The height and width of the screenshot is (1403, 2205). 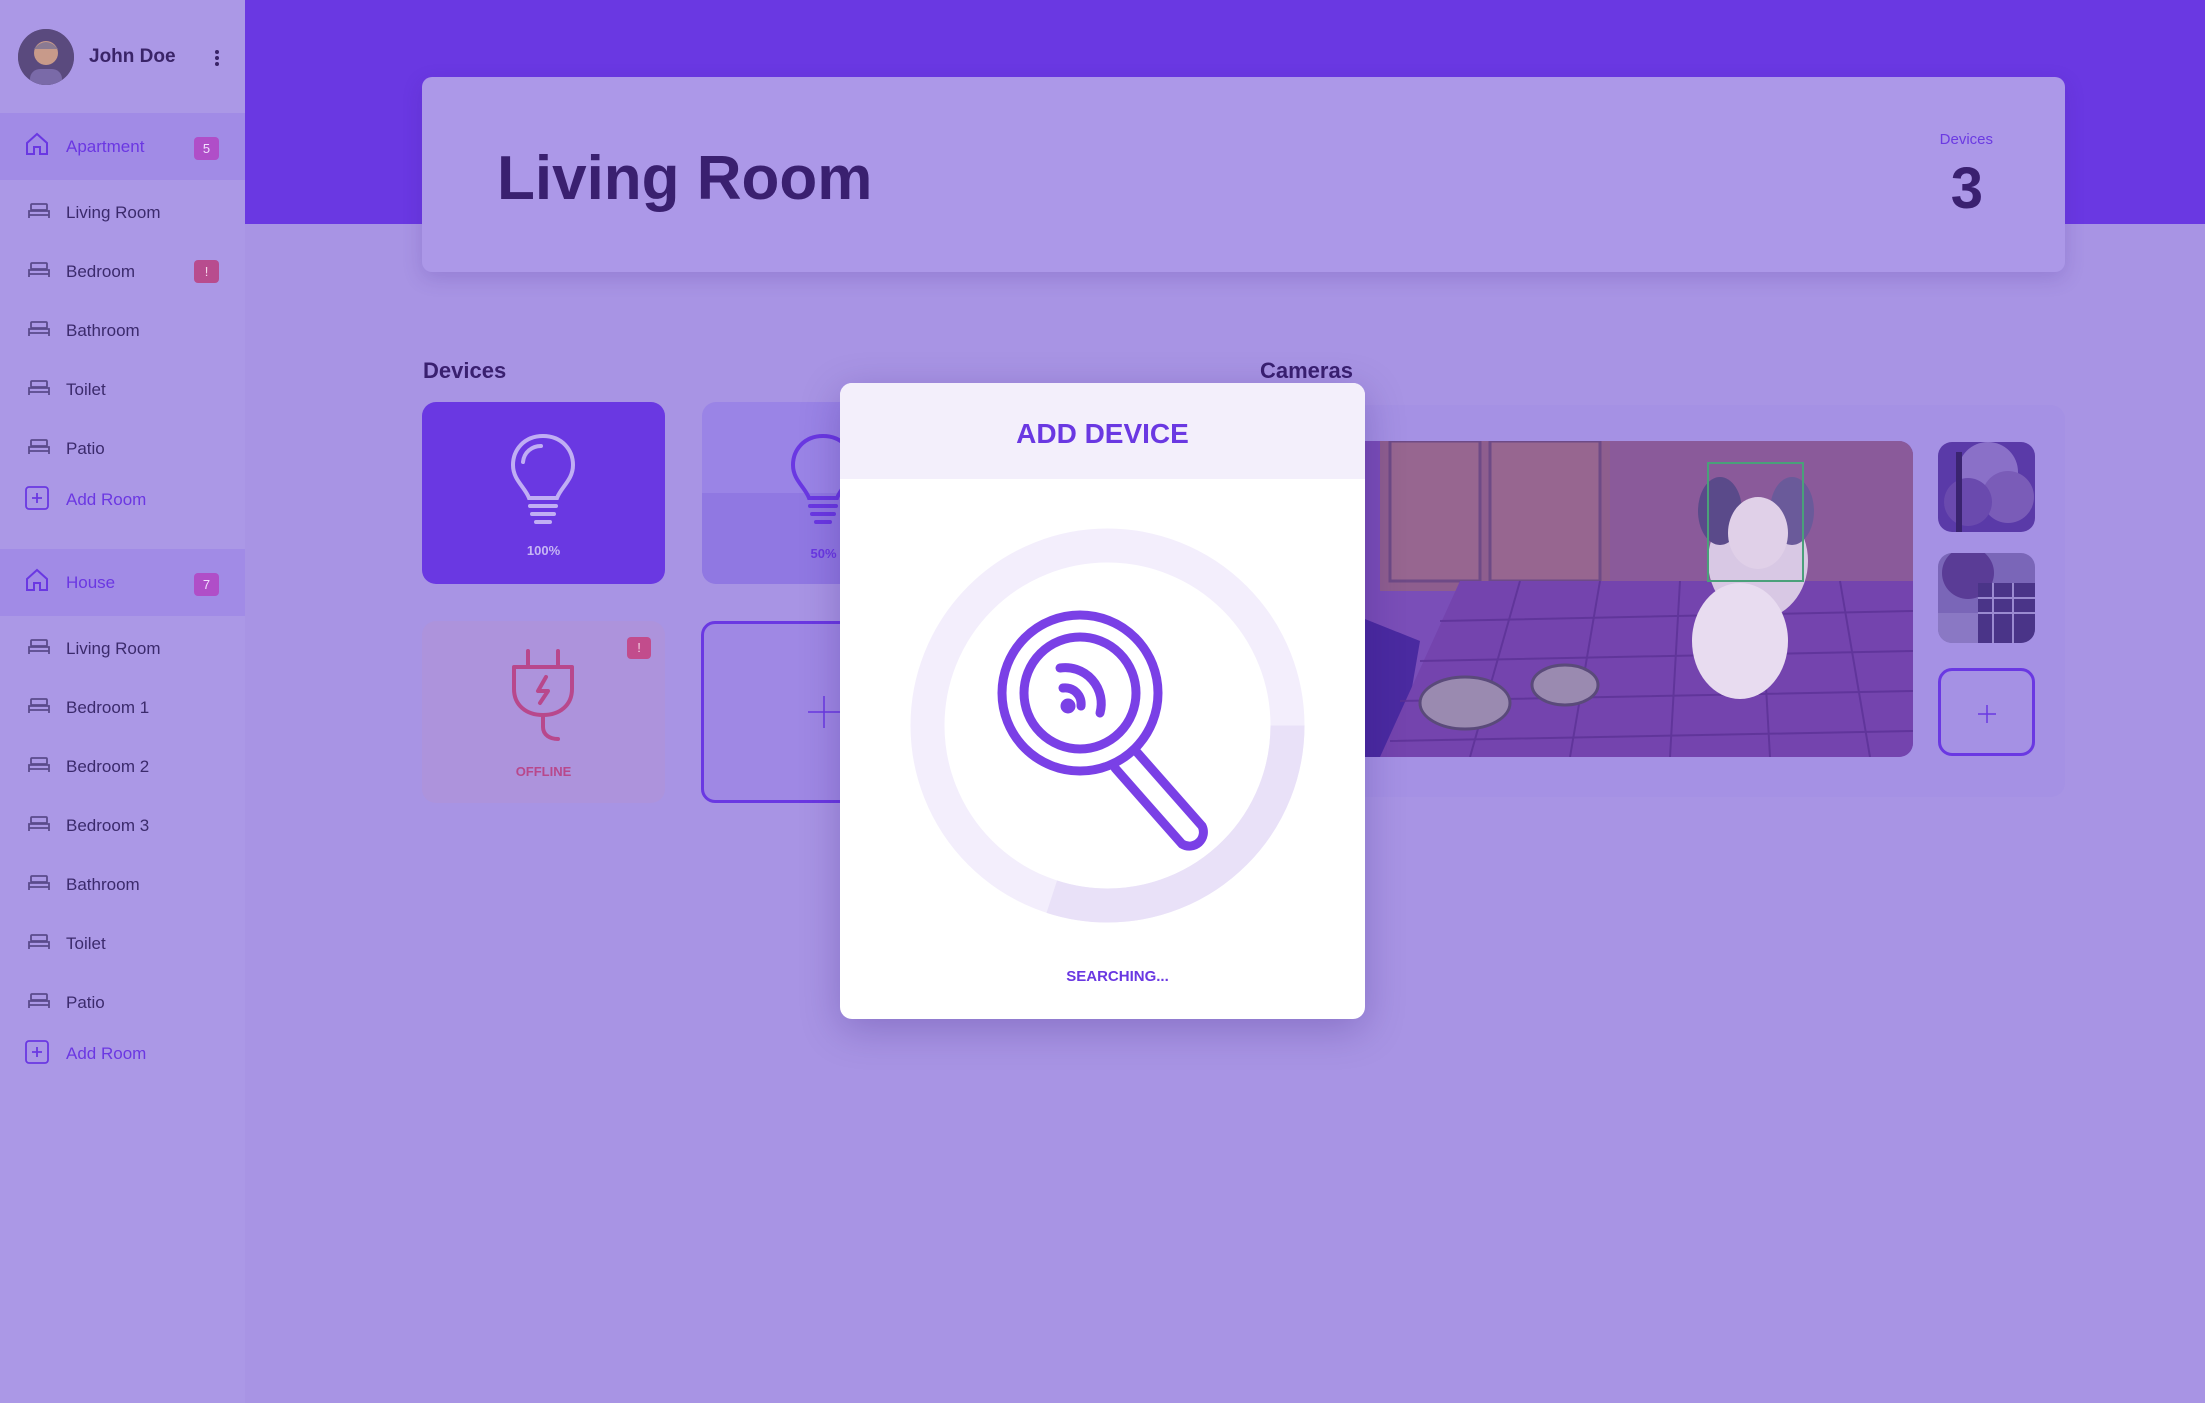 What do you see at coordinates (543, 771) in the screenshot?
I see `device-status-label: OFFLINE` at bounding box center [543, 771].